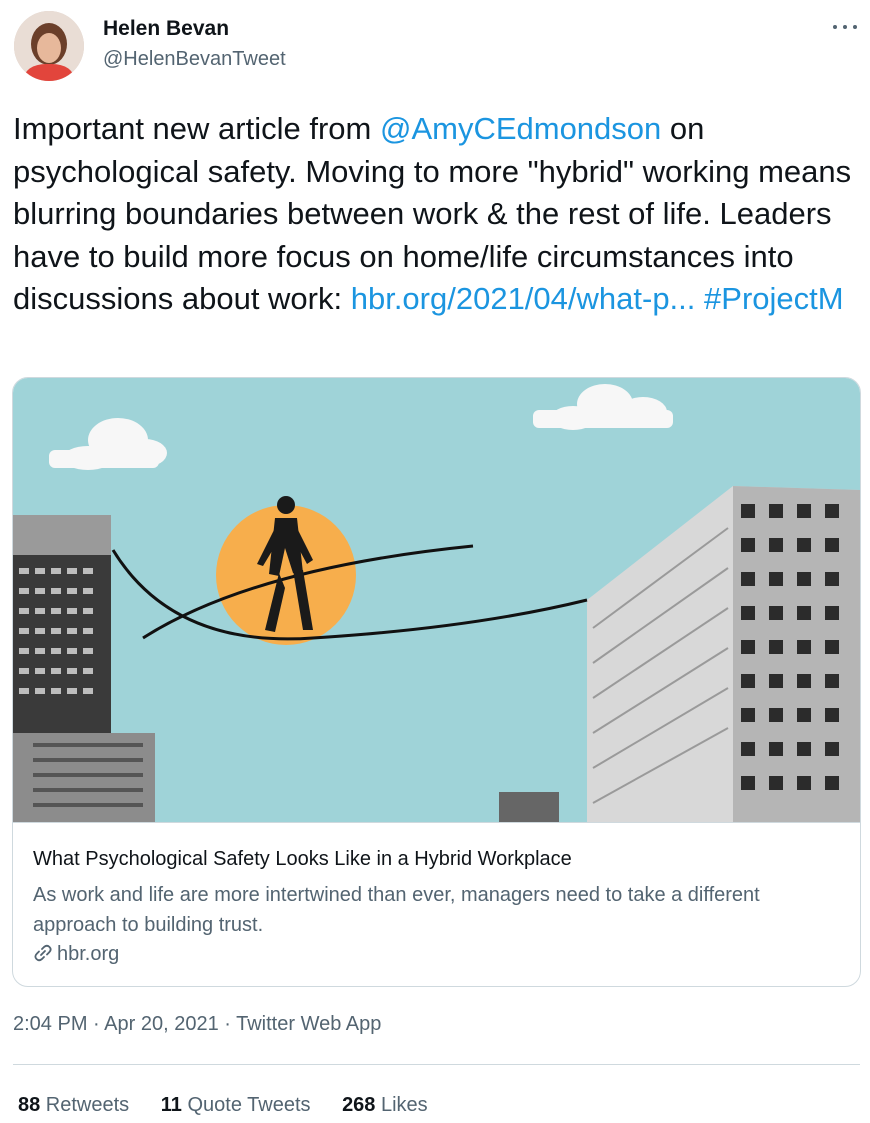 The height and width of the screenshot is (1123, 870). I want to click on tweet-date: Apr 20, 2021, so click(161, 1024).